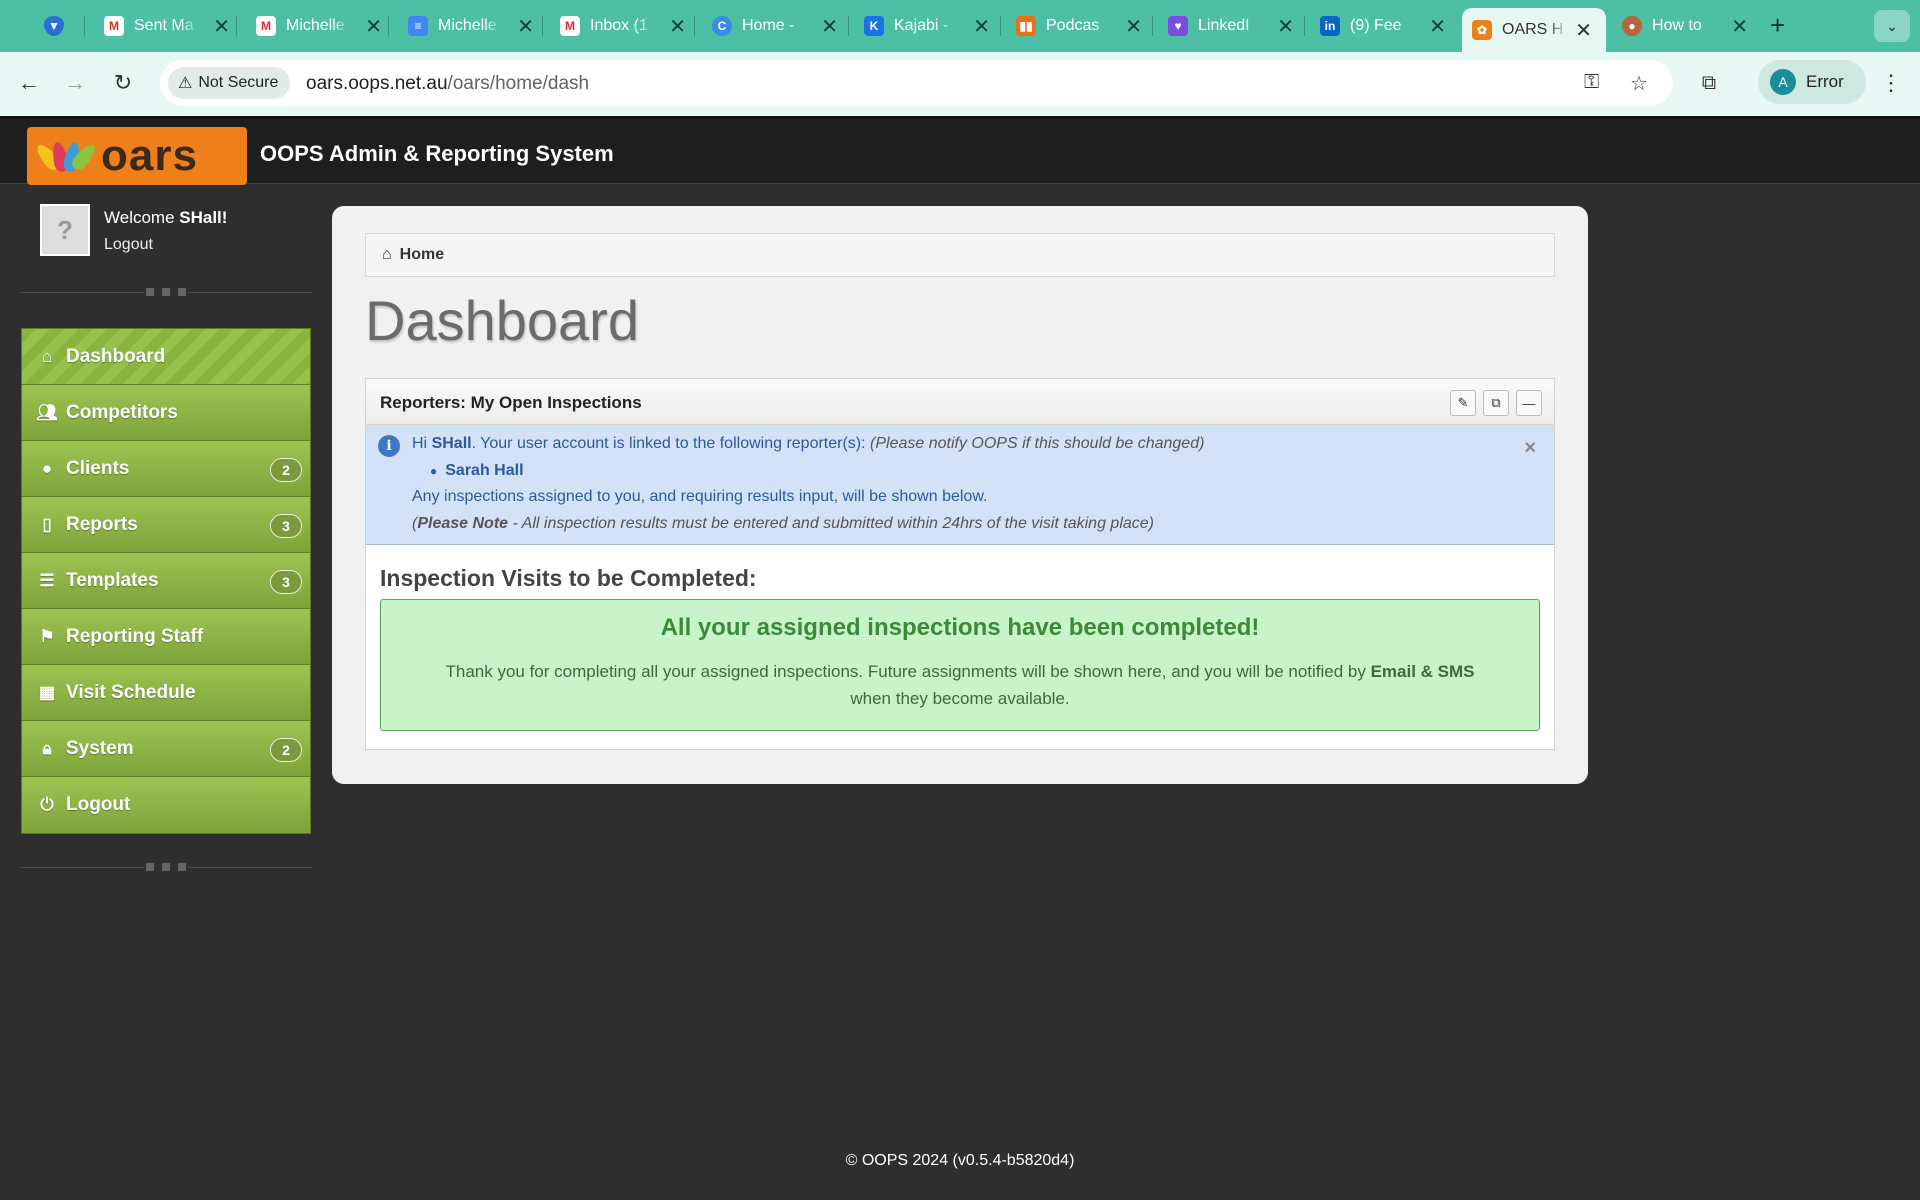 Image resolution: width=1920 pixels, height=1200 pixels. What do you see at coordinates (1639, 83) in the screenshot?
I see `bookmark-star-icon: ☆` at bounding box center [1639, 83].